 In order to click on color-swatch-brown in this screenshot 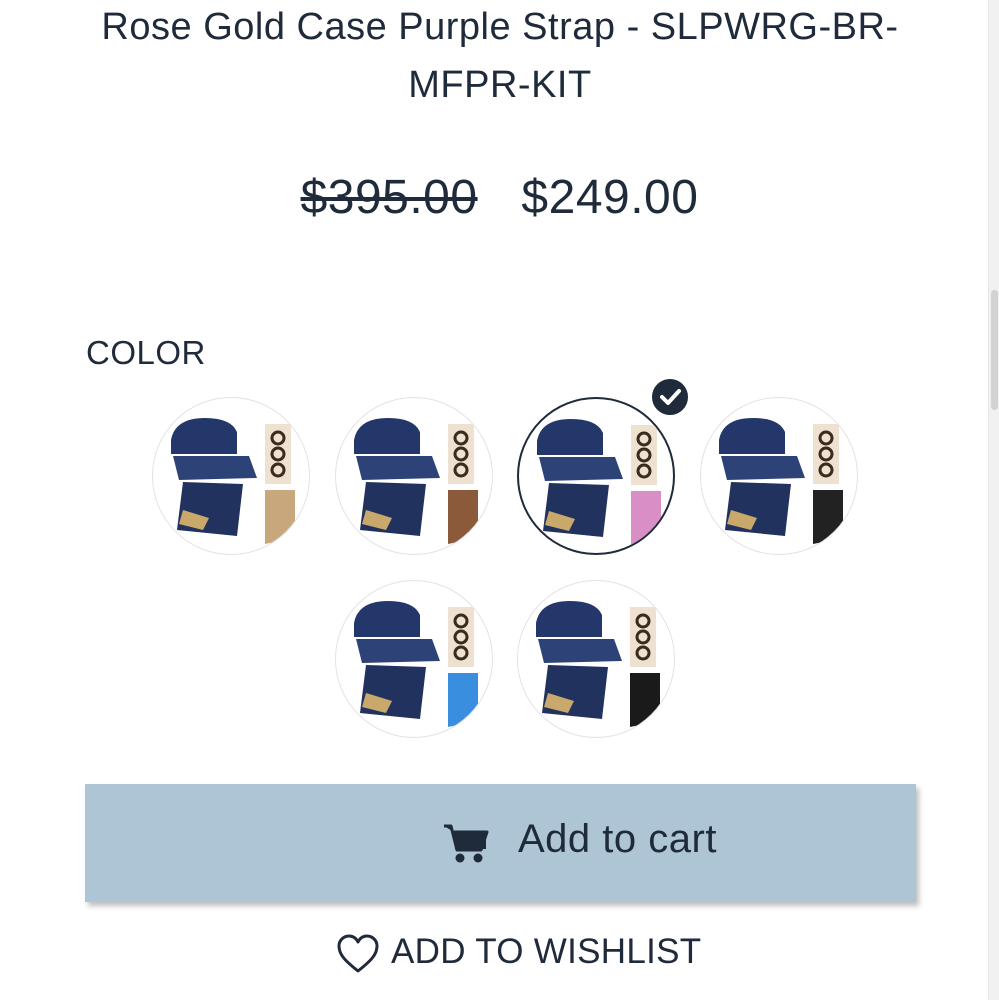, I will do `click(414, 476)`.